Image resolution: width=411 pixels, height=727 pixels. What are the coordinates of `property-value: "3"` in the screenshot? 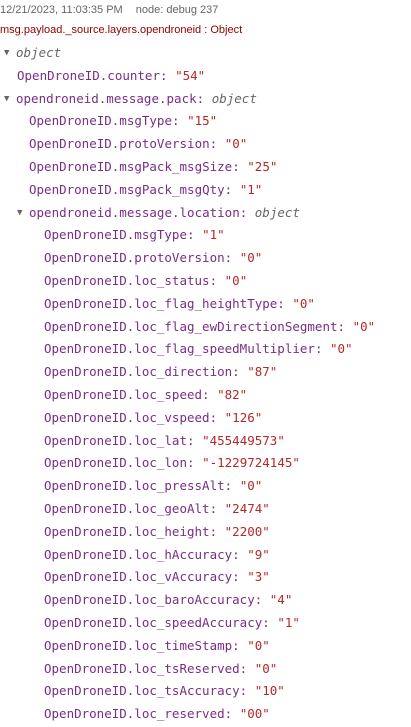 It's located at (258, 577).